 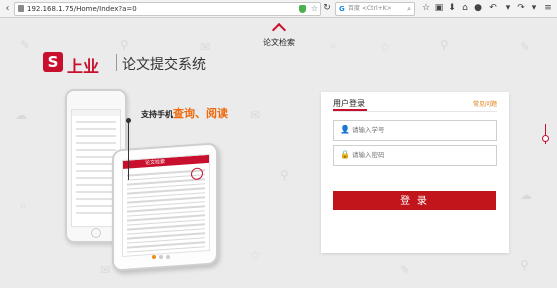 What do you see at coordinates (82, 9) in the screenshot?
I see `url-text: 192.168.1.75/Home/Index?a=0` at bounding box center [82, 9].